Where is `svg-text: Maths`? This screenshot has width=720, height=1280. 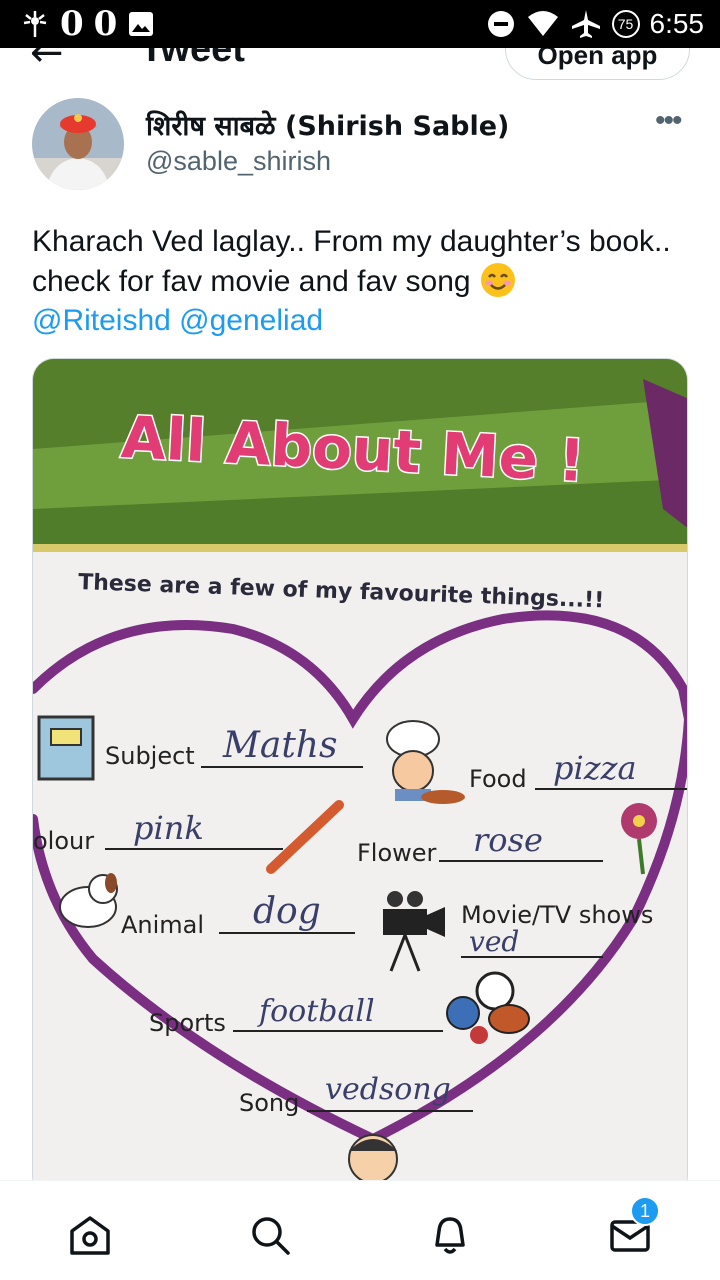
svg-text: Maths is located at coordinates (279, 745).